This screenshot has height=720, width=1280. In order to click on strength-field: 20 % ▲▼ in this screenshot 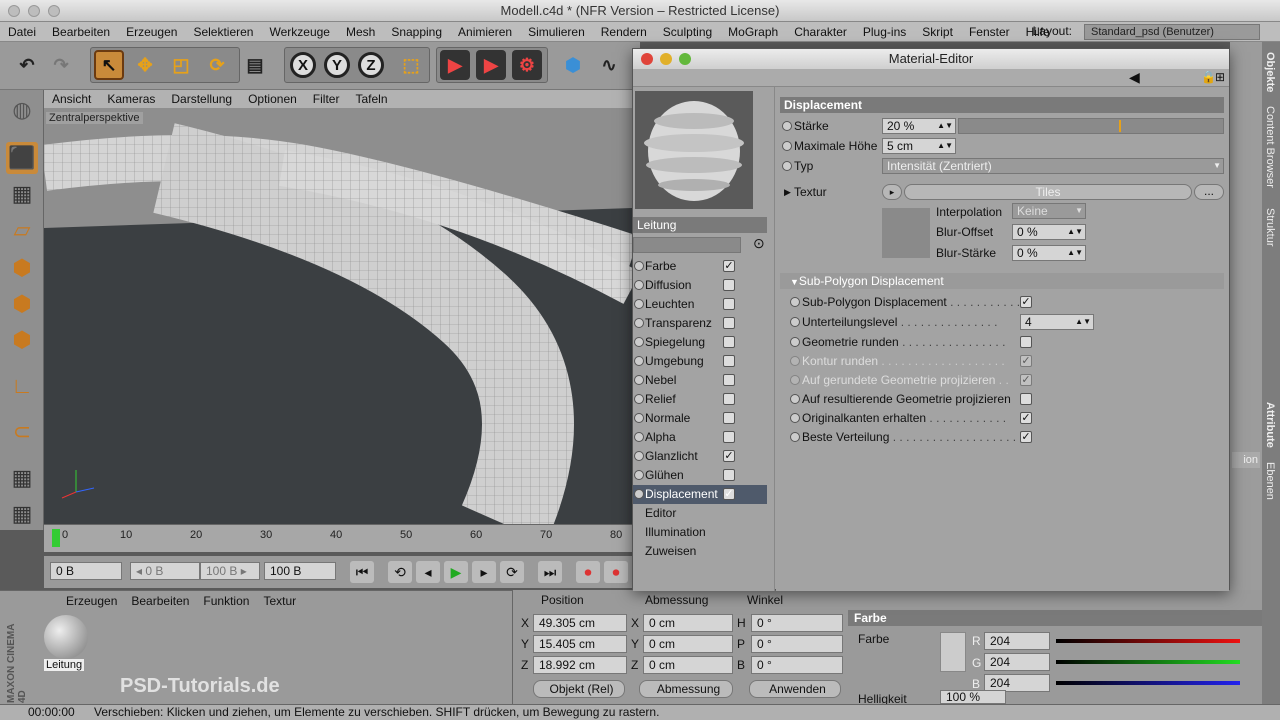, I will do `click(919, 126)`.